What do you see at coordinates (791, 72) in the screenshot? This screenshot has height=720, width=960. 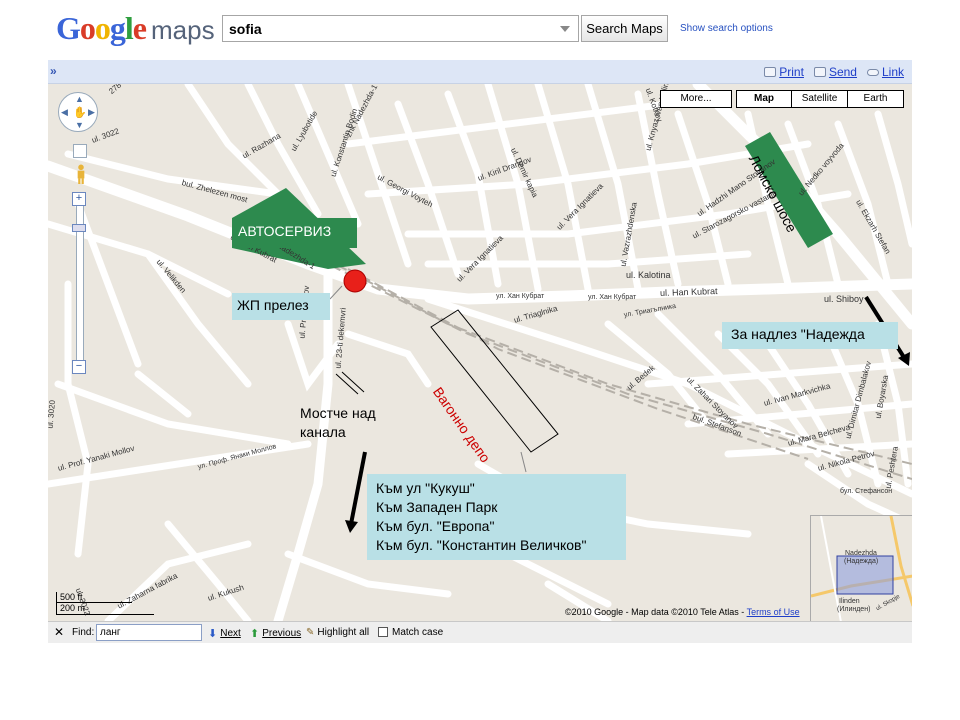 I see `print-label: Print` at bounding box center [791, 72].